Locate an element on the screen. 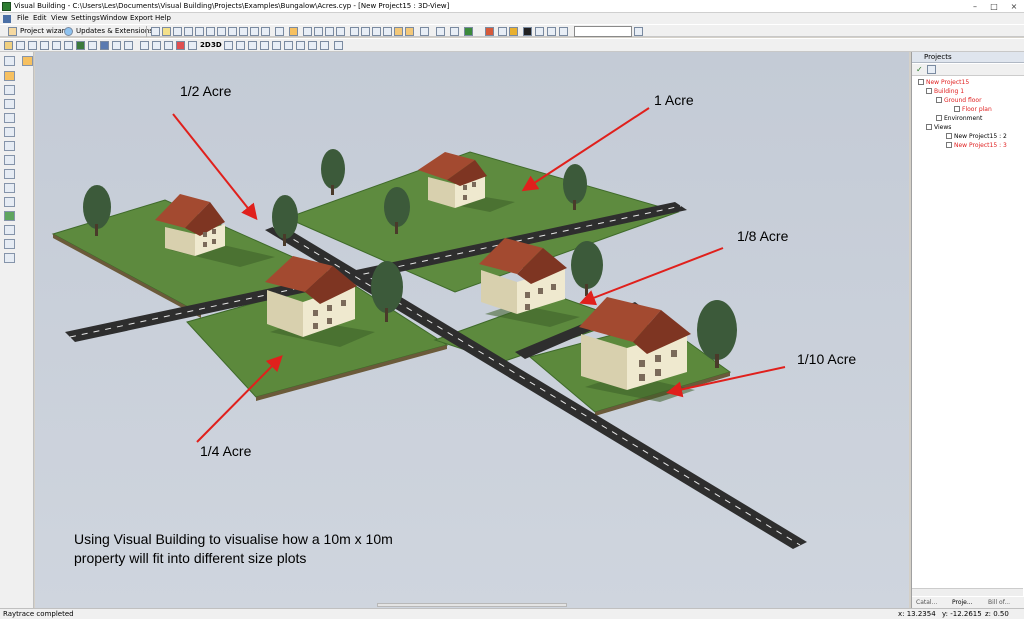  menu-window: Window is located at coordinates (114, 18).